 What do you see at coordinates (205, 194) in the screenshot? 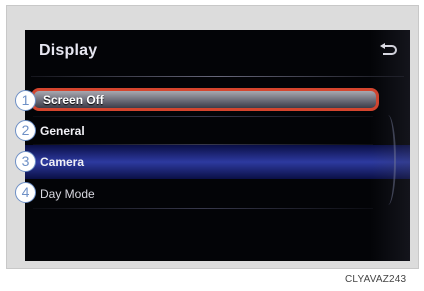
I see `menu-item-day-mode: Day Mode` at bounding box center [205, 194].